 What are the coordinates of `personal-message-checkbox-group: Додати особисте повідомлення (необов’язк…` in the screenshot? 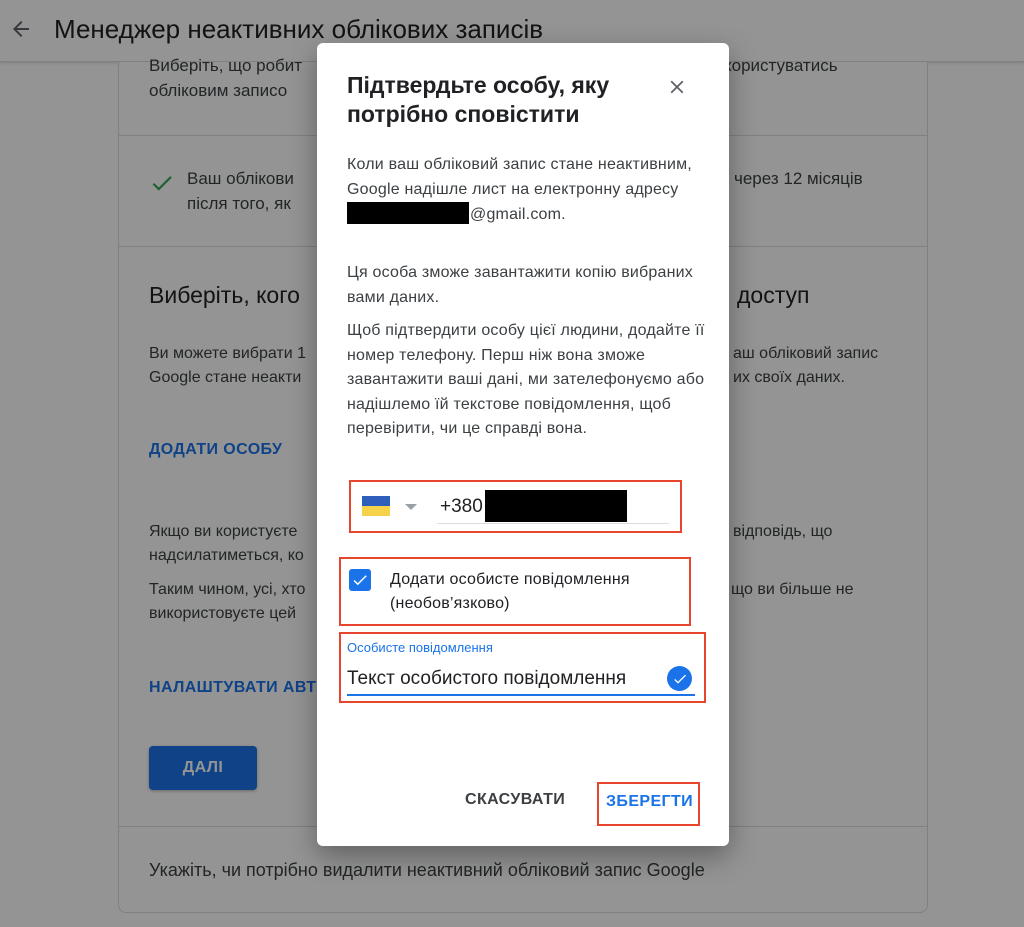 It's located at (515, 591).